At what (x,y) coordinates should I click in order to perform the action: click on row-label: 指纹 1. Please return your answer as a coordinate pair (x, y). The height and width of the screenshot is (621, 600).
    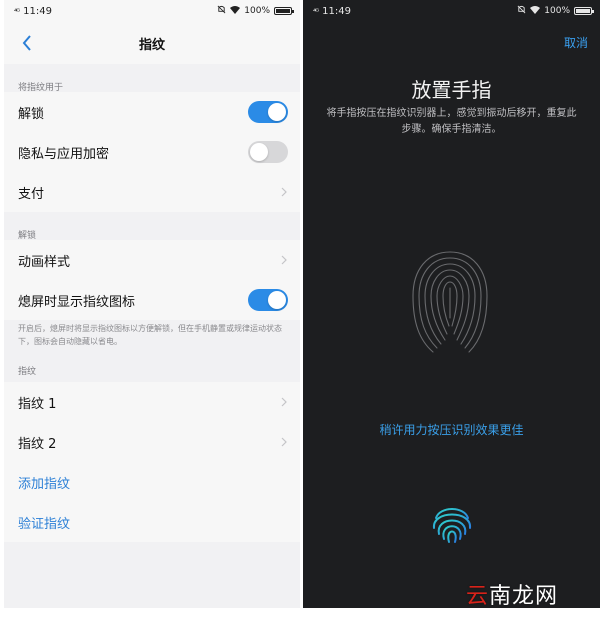
    Looking at the image, I should click on (37, 404).